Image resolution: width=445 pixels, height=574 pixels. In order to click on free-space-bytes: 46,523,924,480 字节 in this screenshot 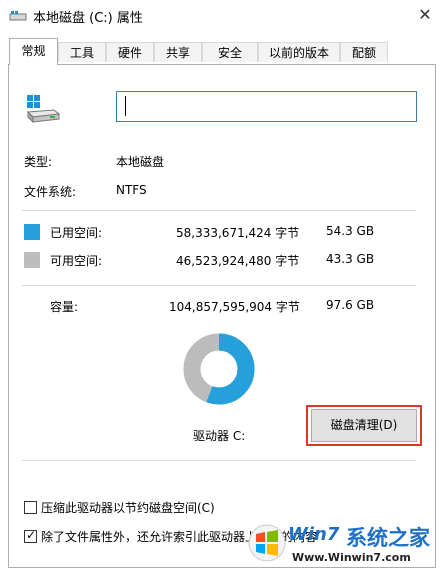, I will do `click(238, 261)`.